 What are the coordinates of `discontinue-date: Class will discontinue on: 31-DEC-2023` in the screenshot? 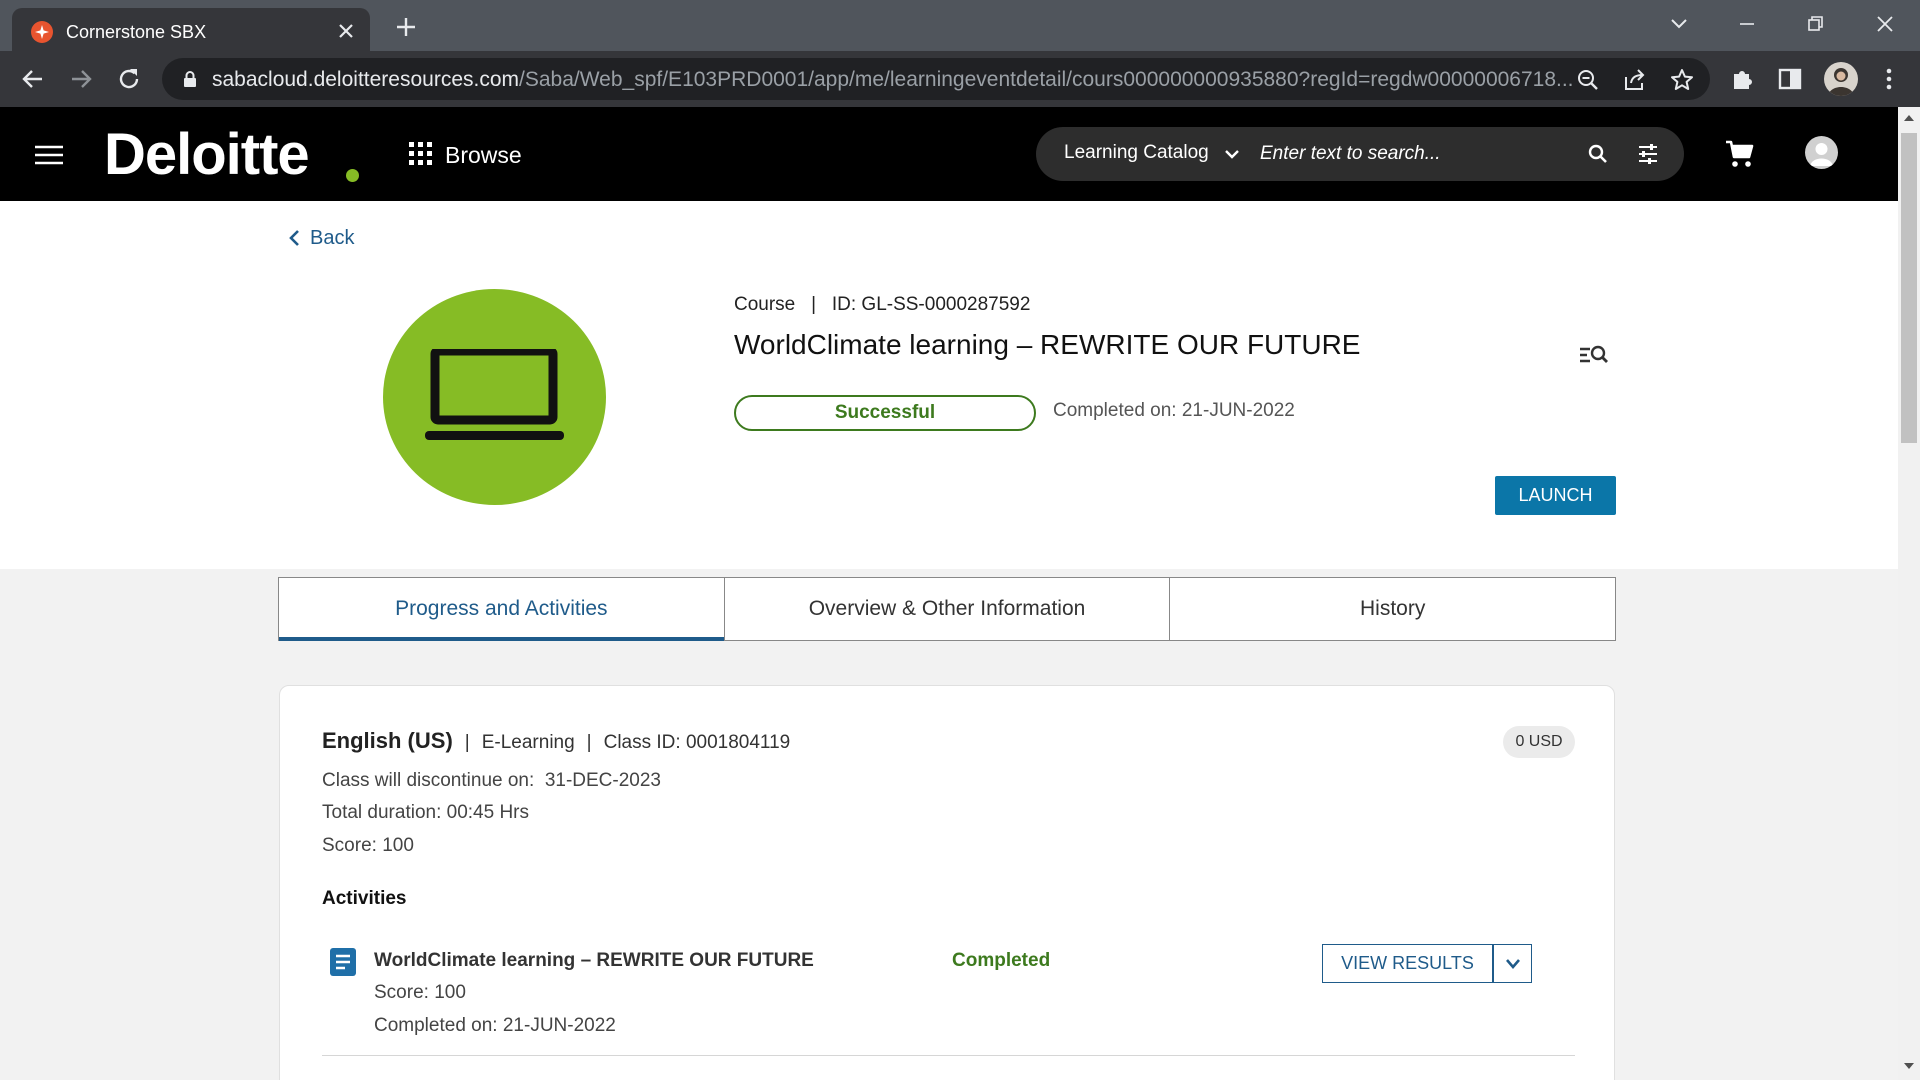 It's located at (491, 780).